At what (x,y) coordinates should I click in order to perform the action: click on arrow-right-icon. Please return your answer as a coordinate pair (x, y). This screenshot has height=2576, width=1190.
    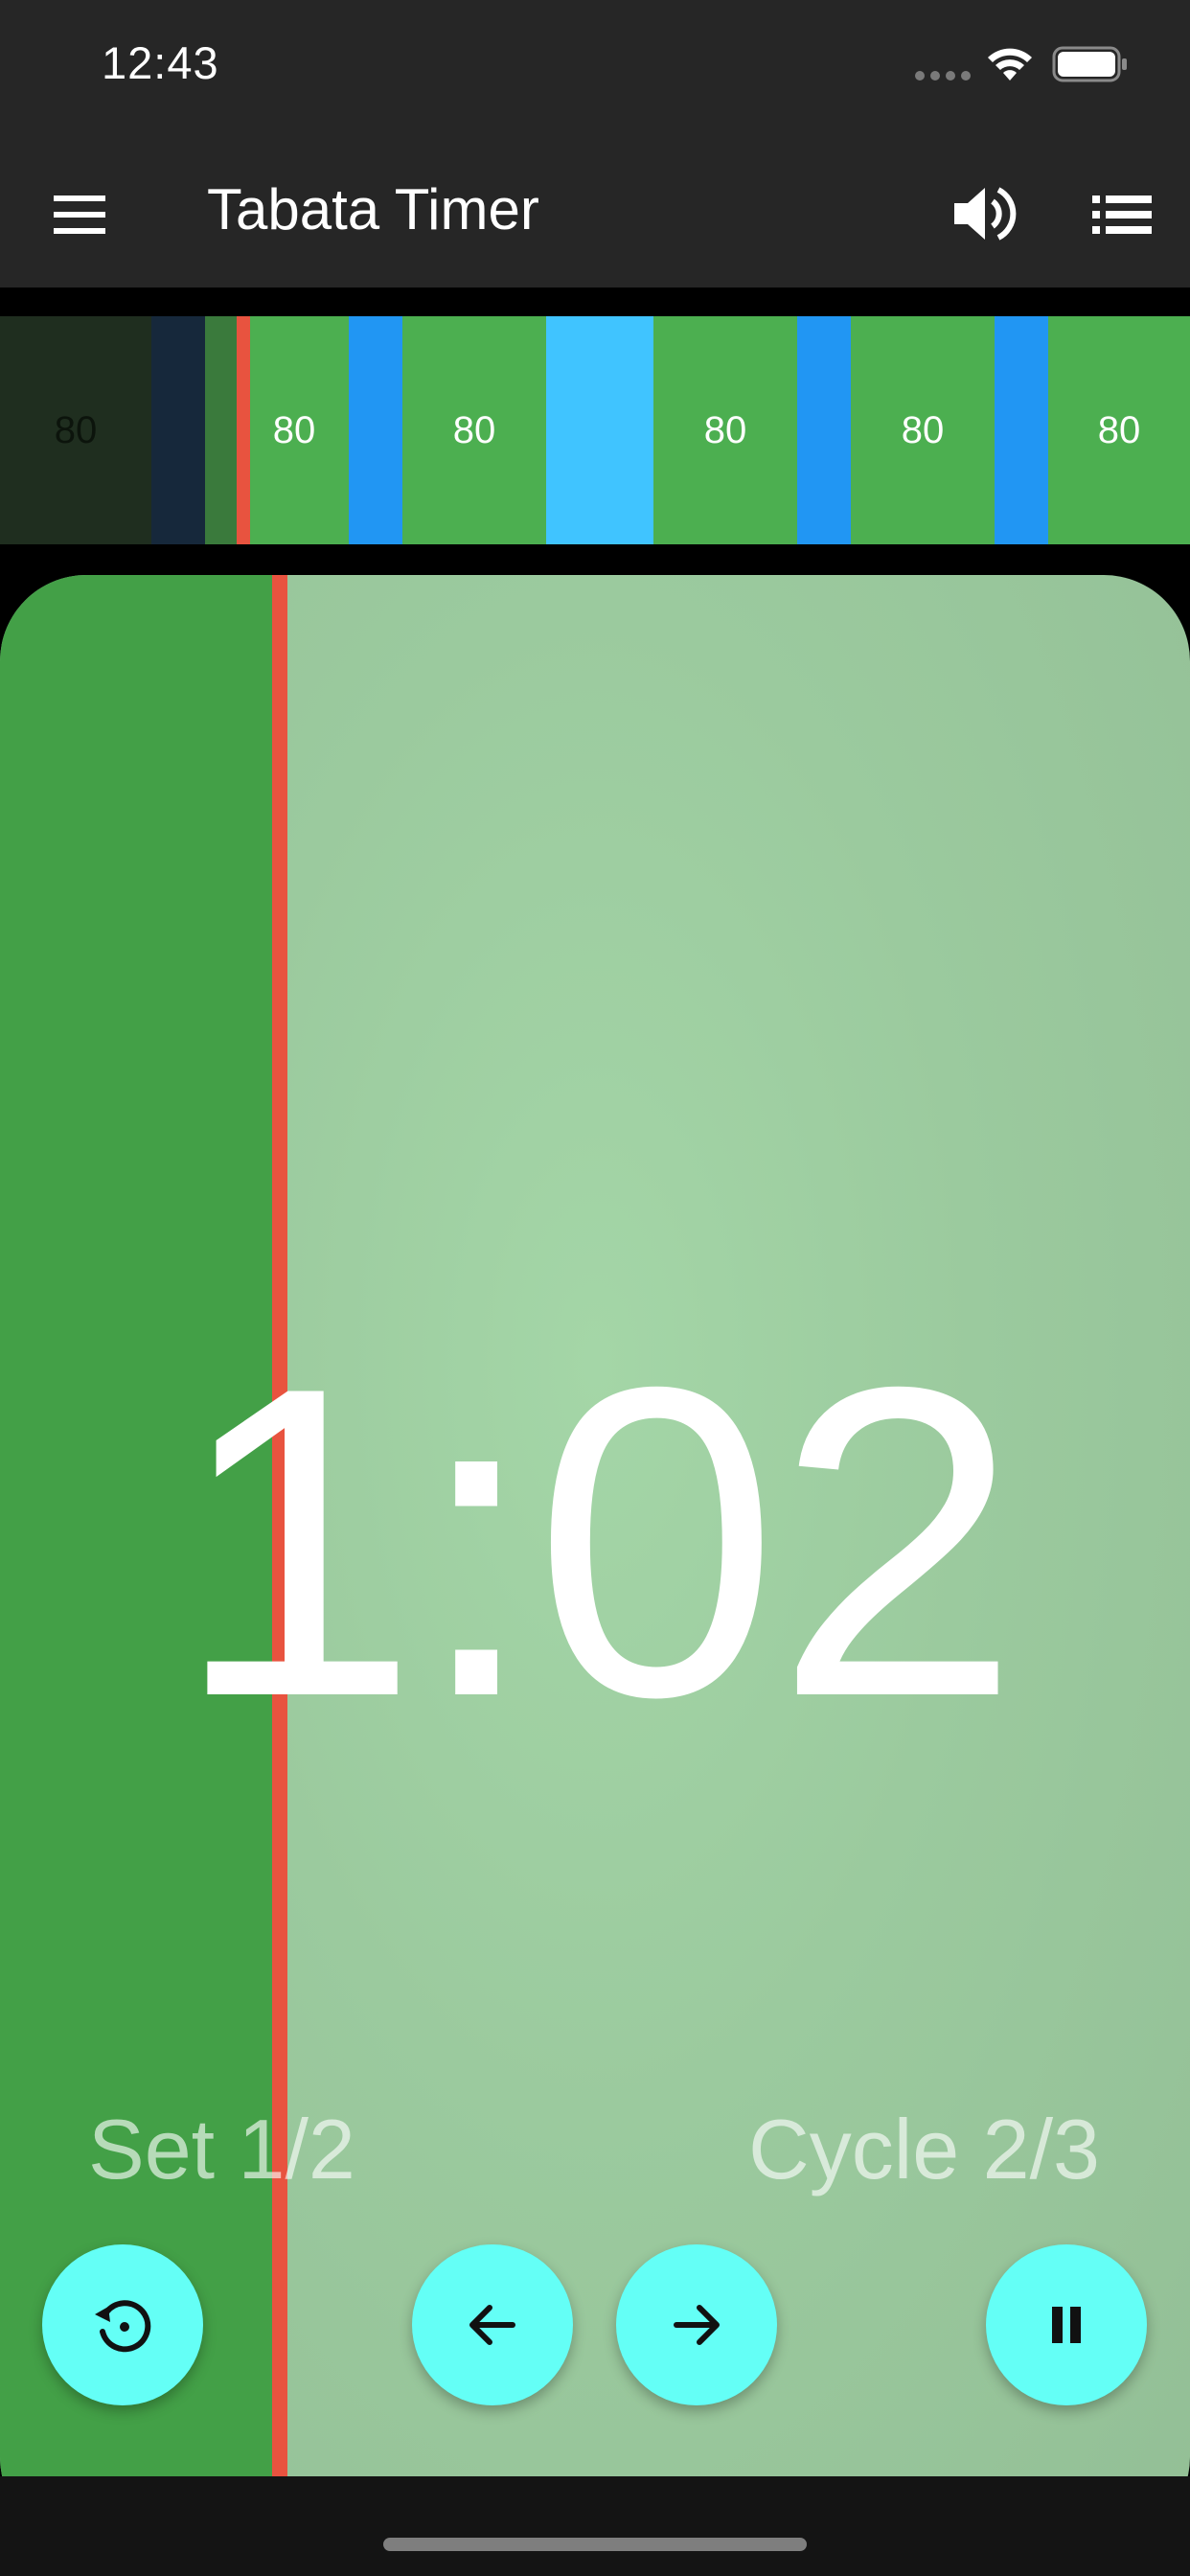
    Looking at the image, I should click on (697, 2325).